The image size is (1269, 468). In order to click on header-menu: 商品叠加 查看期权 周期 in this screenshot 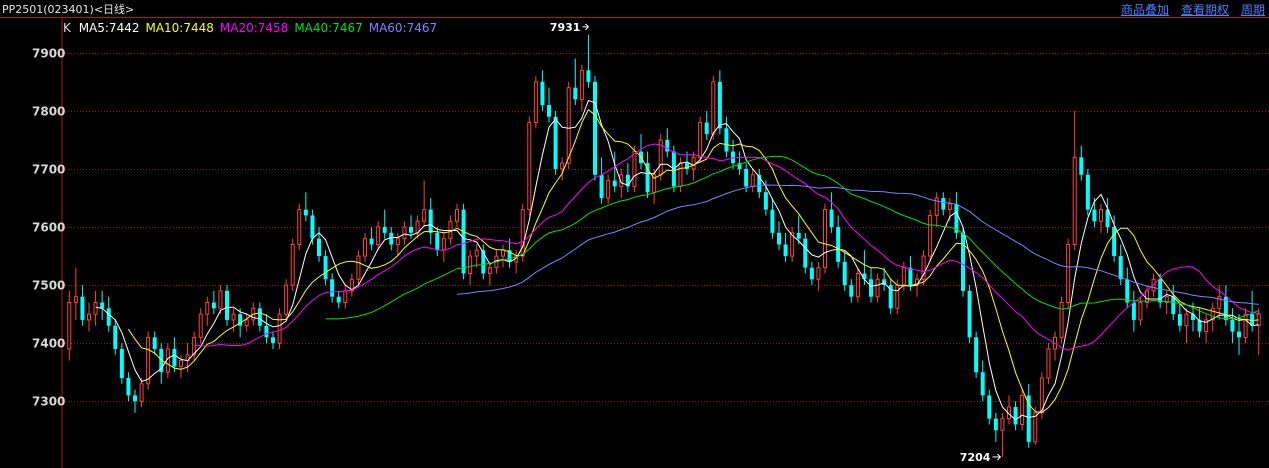, I will do `click(1187, 9)`.